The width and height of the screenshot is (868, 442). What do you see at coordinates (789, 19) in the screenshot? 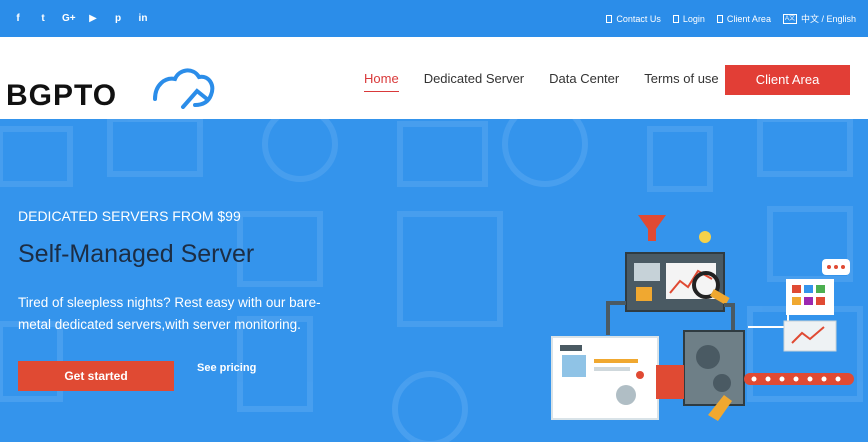
I see `translate-icon: A文` at bounding box center [789, 19].